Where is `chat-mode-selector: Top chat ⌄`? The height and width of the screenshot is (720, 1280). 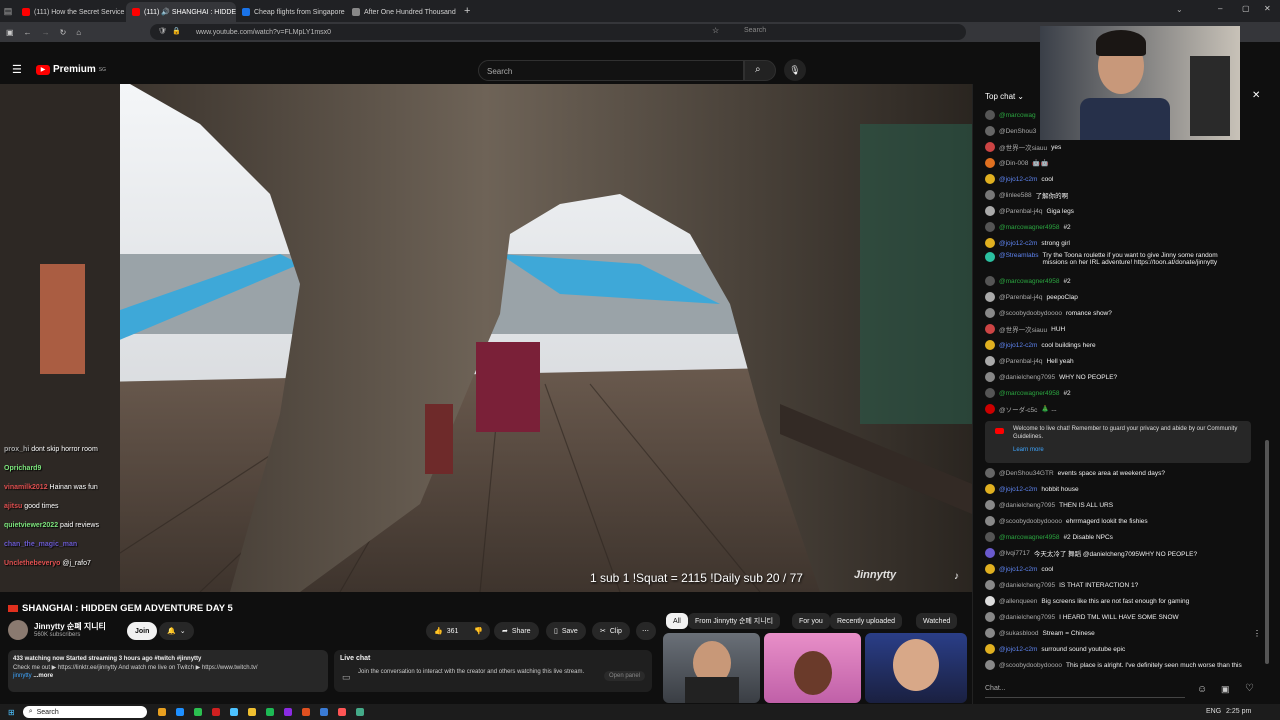 chat-mode-selector: Top chat ⌄ is located at coordinates (1004, 96).